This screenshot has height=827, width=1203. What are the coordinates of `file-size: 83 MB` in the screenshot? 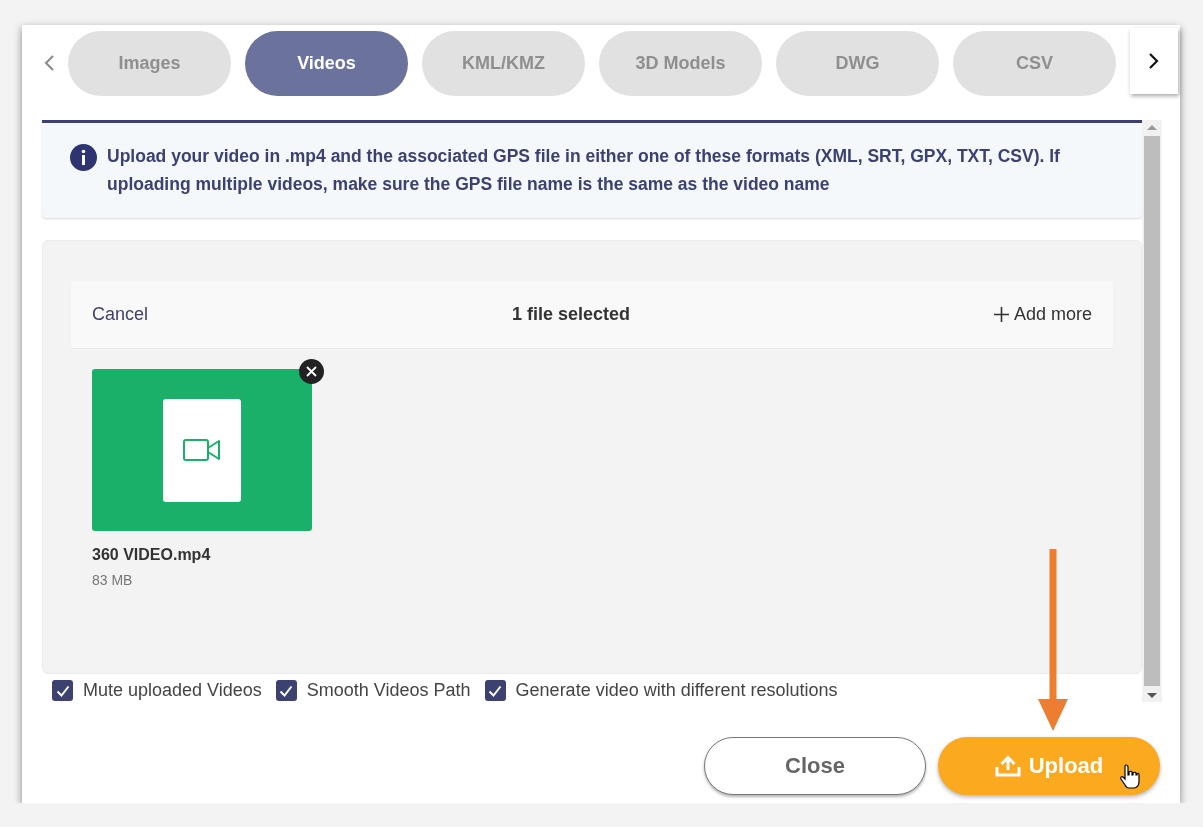 It's located at (113, 580).